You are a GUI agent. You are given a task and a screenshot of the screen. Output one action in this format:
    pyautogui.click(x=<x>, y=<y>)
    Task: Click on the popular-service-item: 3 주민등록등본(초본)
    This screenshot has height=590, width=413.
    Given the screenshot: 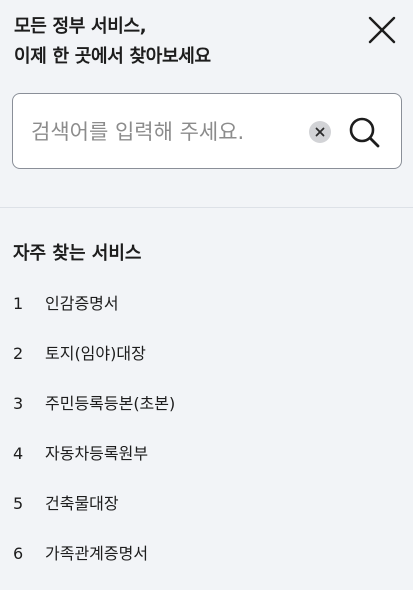 What is the action you would take?
    pyautogui.click(x=206, y=415)
    